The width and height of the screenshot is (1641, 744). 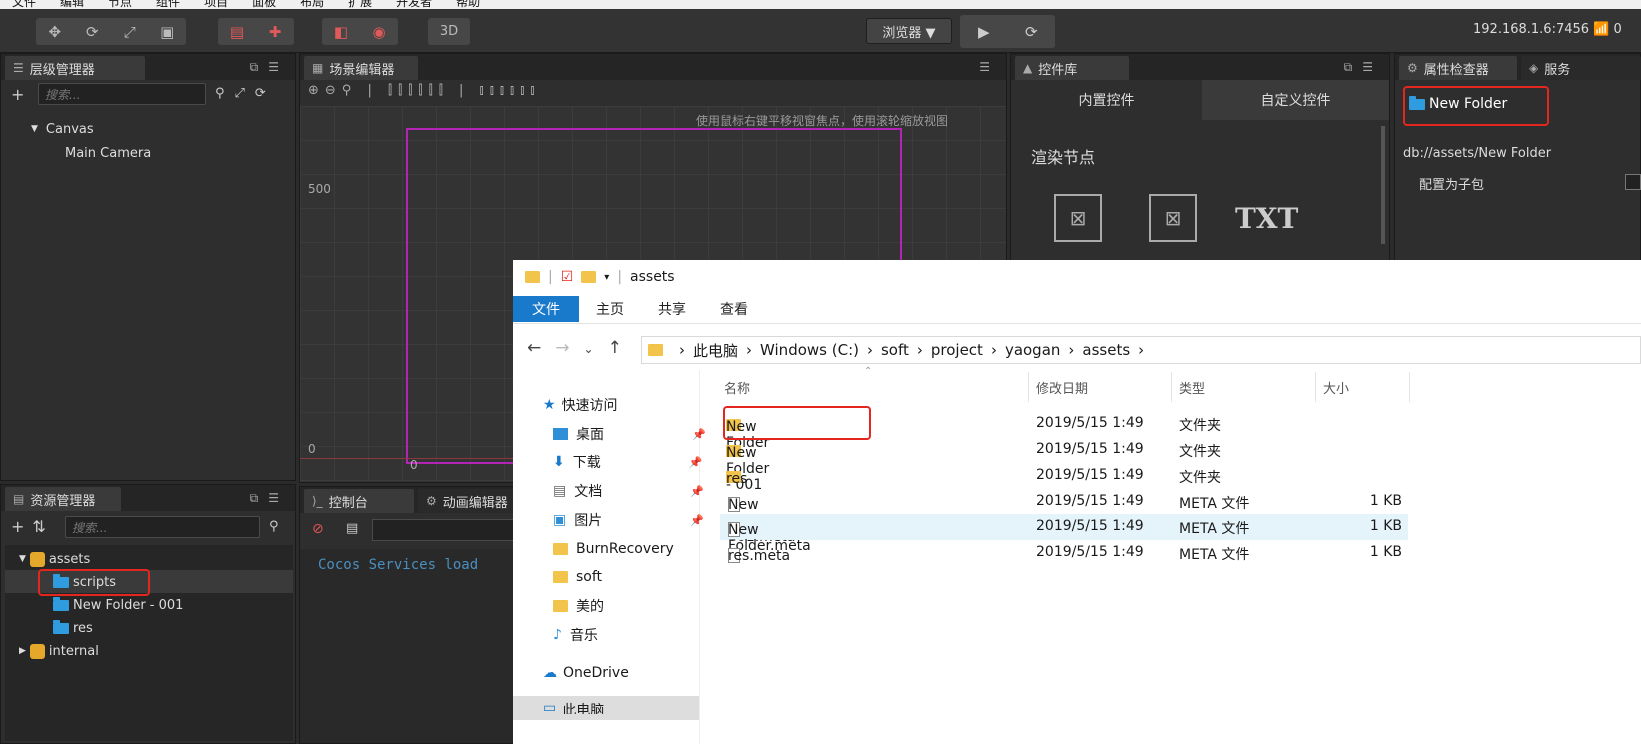 What do you see at coordinates (1064, 476) in the screenshot?
I see `file-row-res: res 2019/5/15 1:49 文件夹` at bounding box center [1064, 476].